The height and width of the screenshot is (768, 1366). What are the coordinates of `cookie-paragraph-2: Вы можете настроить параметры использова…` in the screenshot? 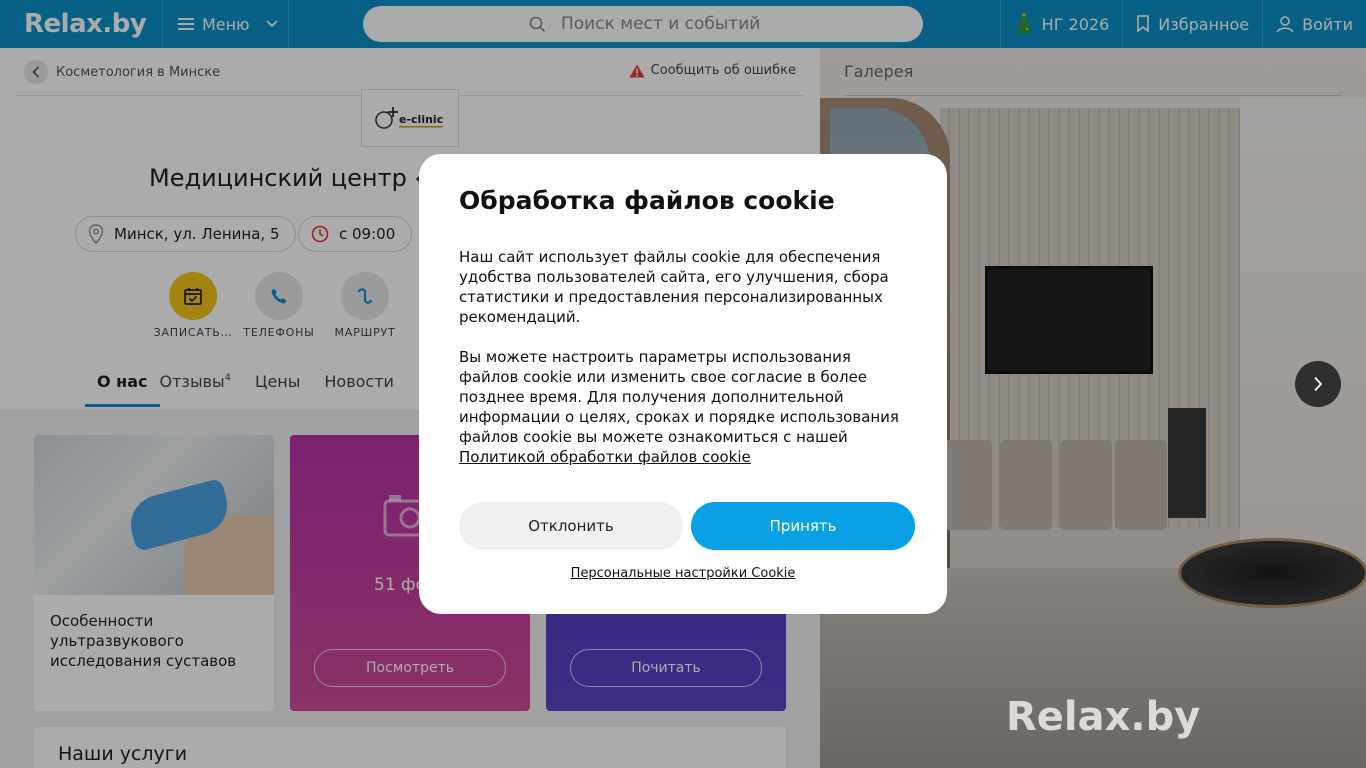 It's located at (683, 407).